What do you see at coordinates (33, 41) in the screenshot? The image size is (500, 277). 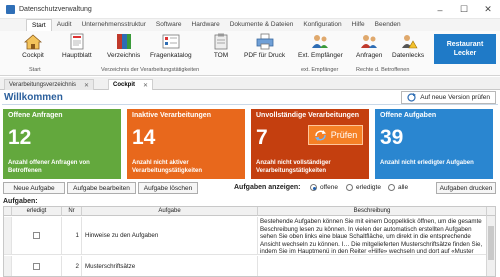 I see `house-icon` at bounding box center [33, 41].